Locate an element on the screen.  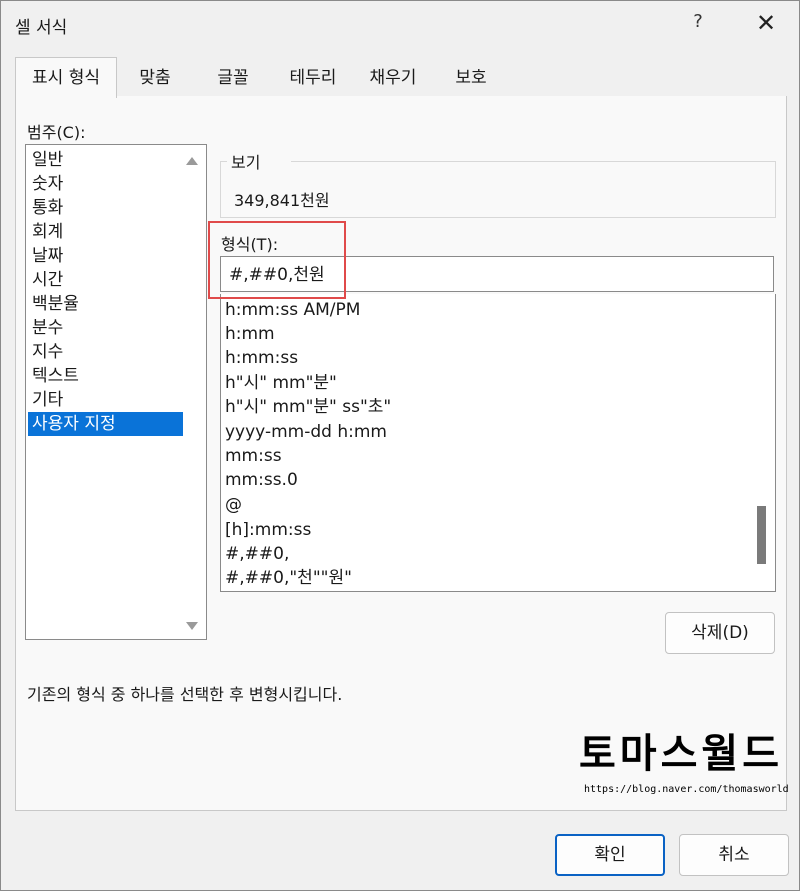
sample-label: 보기 is located at coordinates (246, 162).